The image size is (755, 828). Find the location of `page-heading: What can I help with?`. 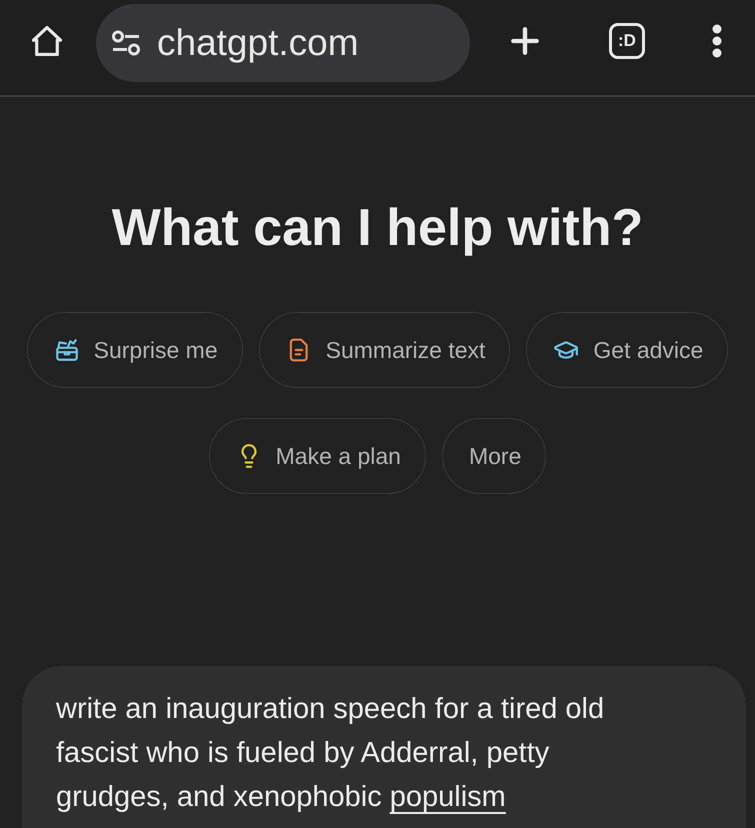

page-heading: What can I help with? is located at coordinates (377, 228).